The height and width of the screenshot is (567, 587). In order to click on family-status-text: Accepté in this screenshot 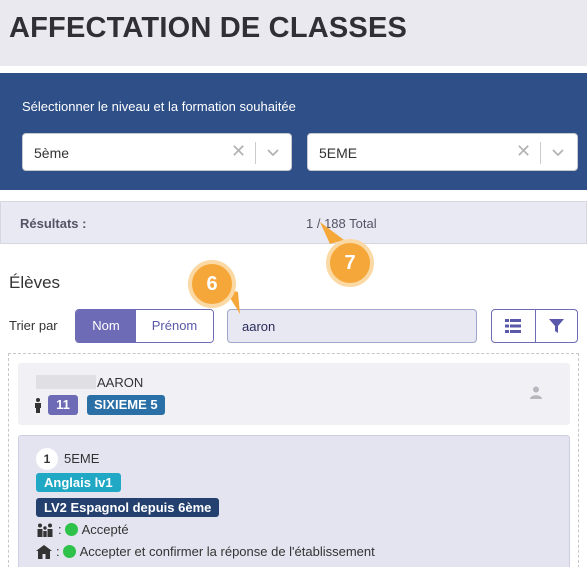, I will do `click(105, 529)`.